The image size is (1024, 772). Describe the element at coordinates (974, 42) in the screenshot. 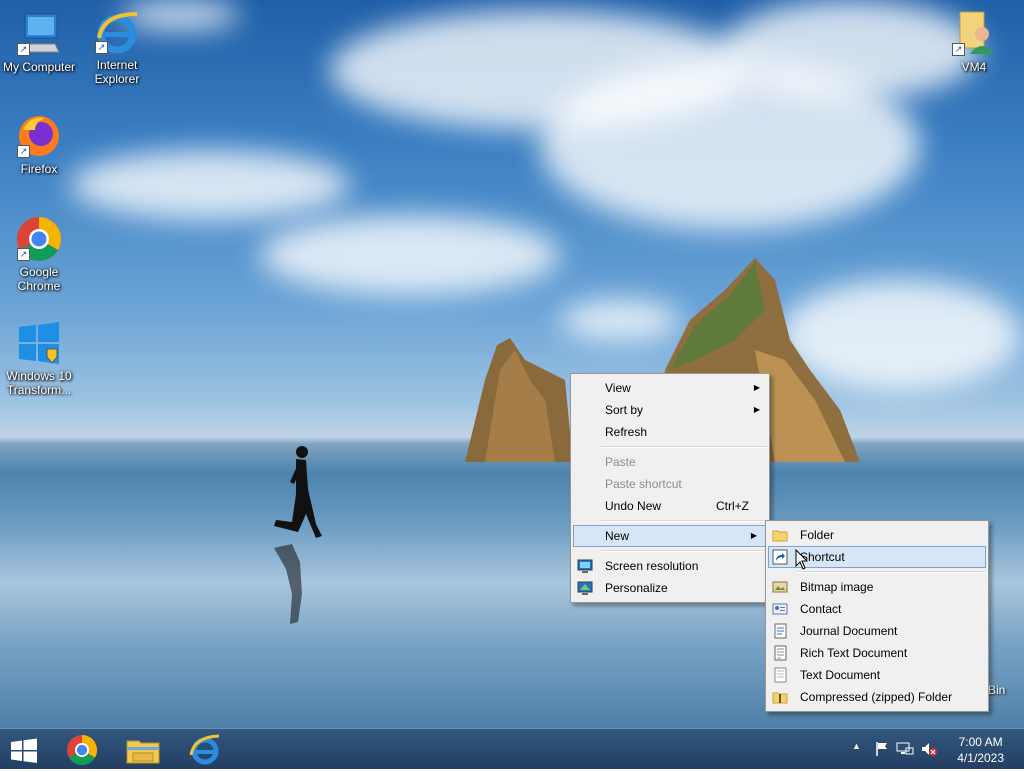

I see `desktop-icon-vm4: ↗ VM4` at that location.